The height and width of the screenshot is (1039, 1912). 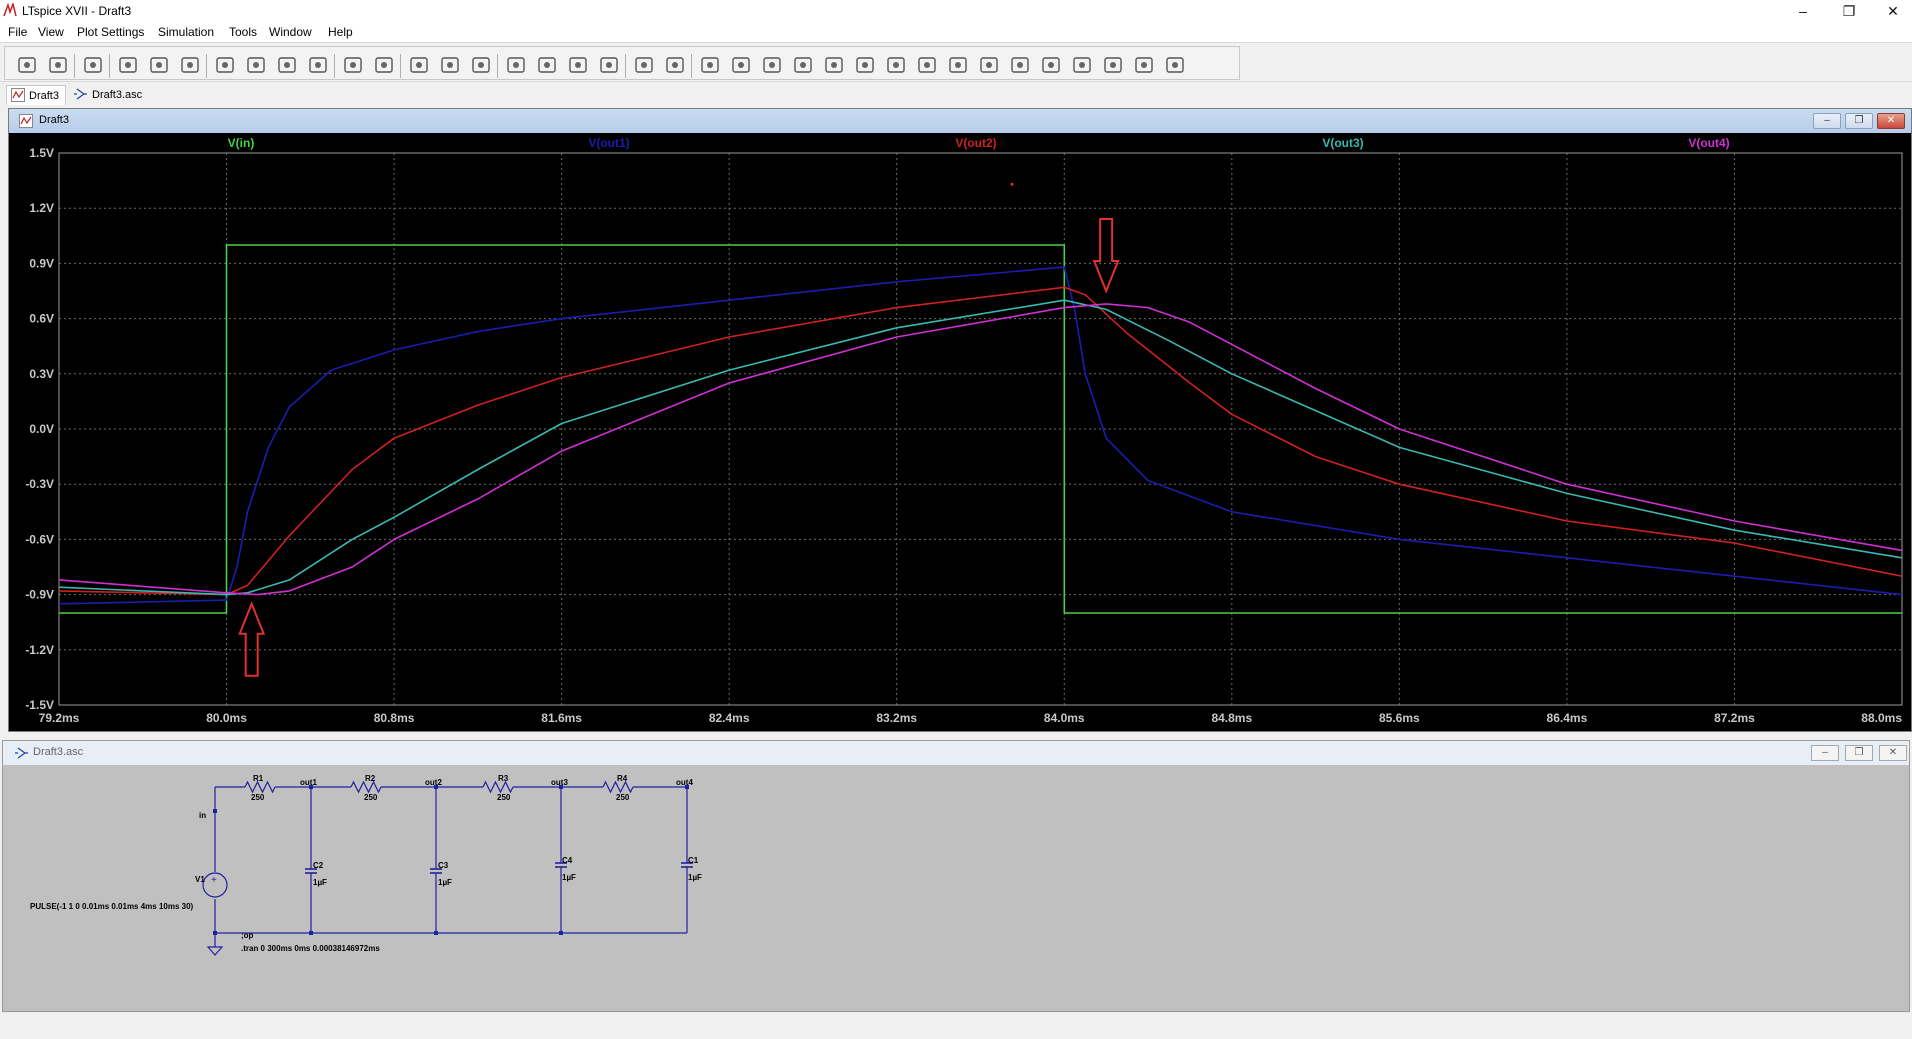 What do you see at coordinates (644, 65) in the screenshot?
I see `print-icon` at bounding box center [644, 65].